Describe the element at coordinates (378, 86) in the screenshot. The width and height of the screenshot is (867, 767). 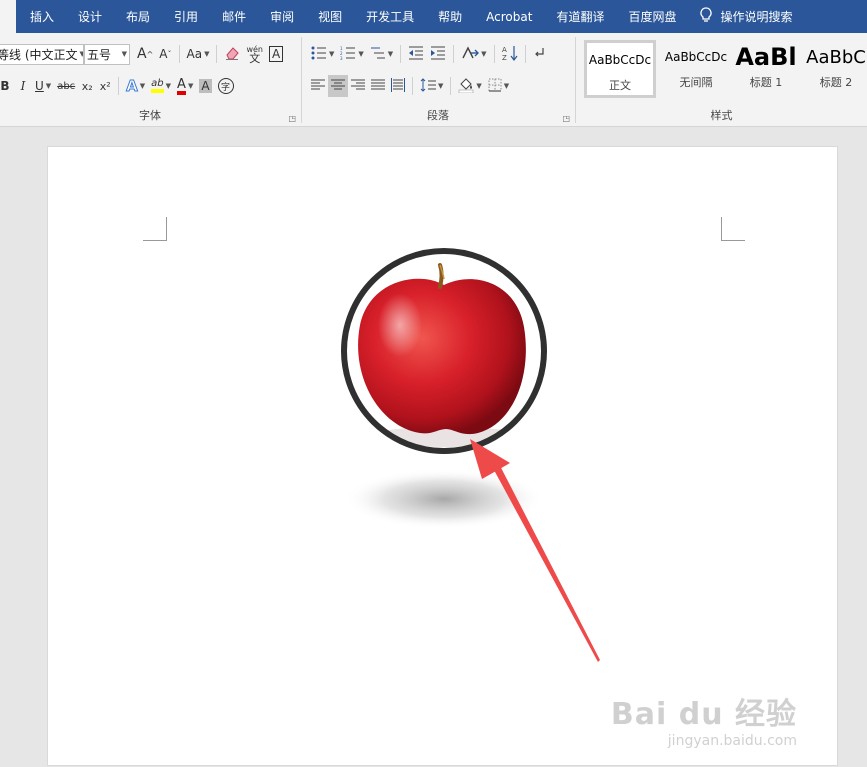
I see `justify-button` at that location.